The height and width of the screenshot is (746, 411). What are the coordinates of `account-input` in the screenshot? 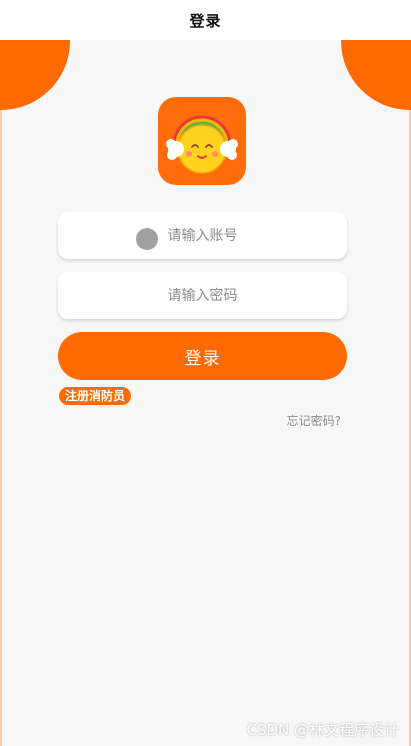 It's located at (202, 235).